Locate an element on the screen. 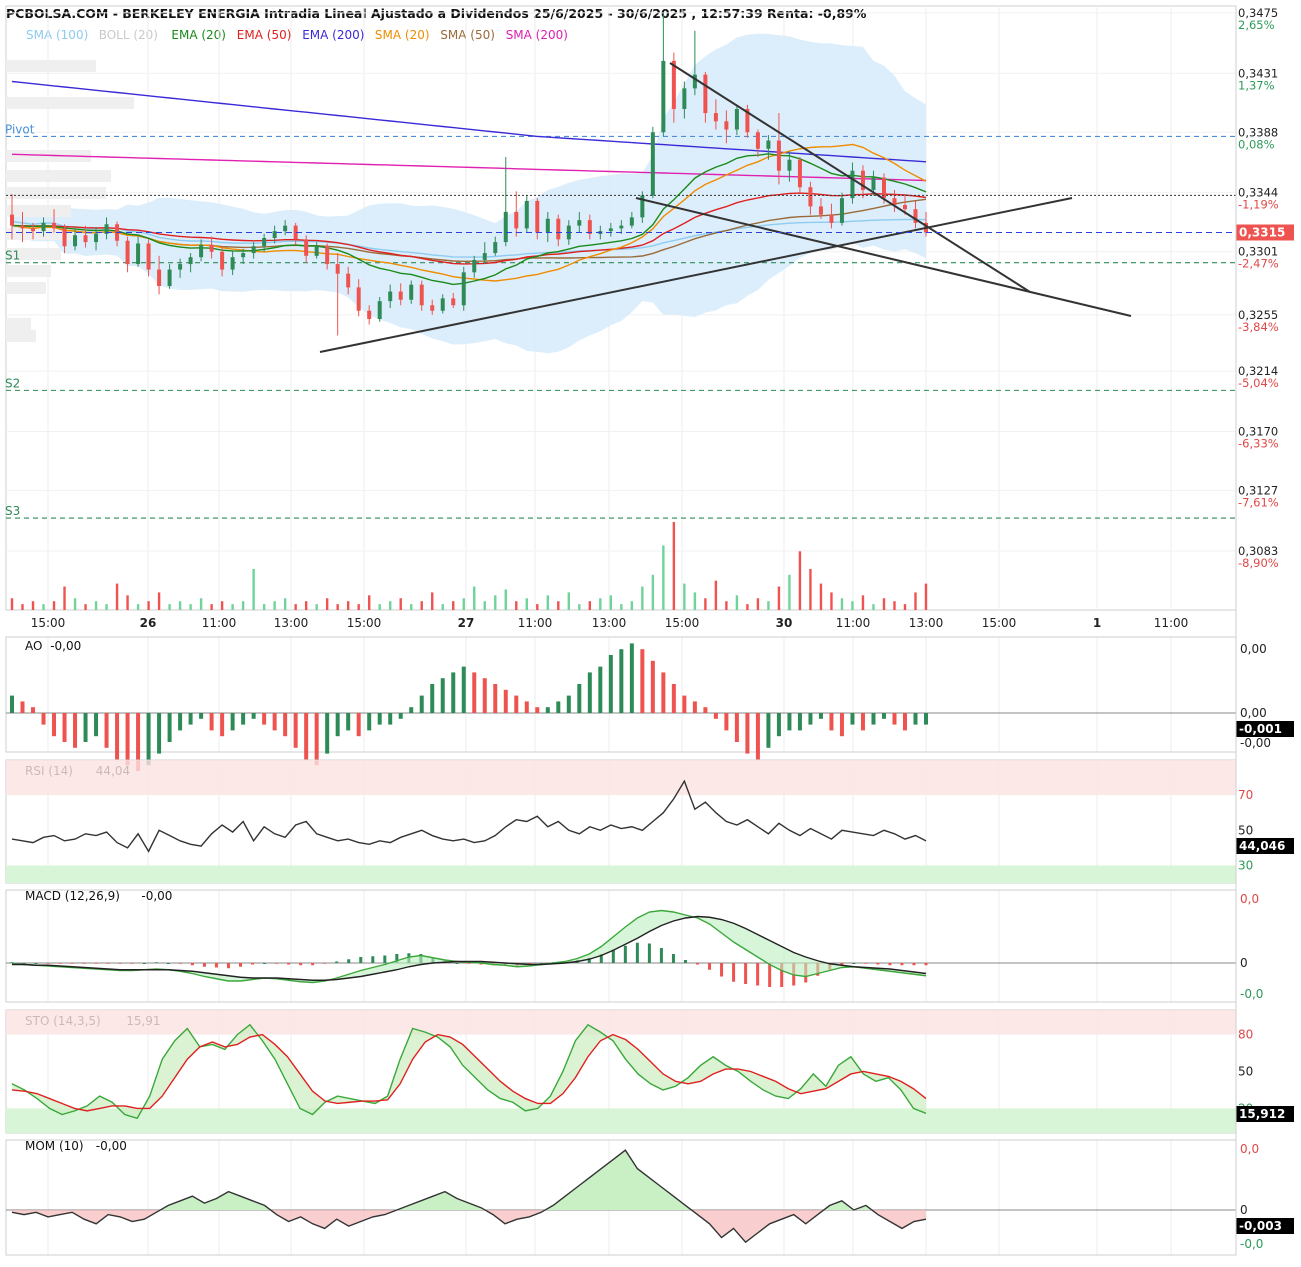 The height and width of the screenshot is (1267, 1301). y-tick-pct: -1,19% is located at coordinates (1258, 205).